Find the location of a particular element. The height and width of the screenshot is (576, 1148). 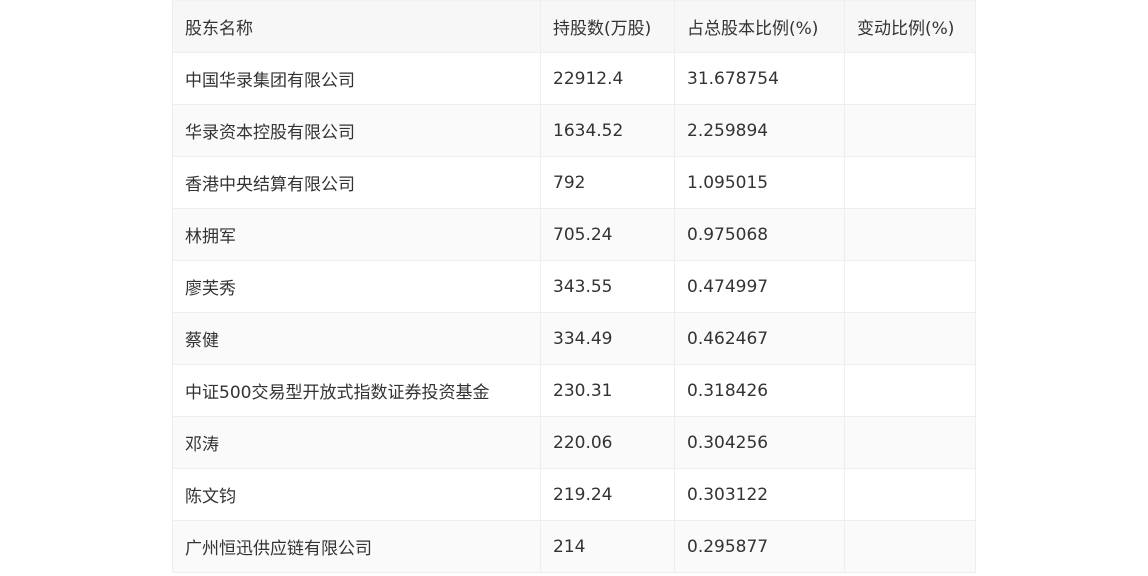

cell-shareholder-name: 邓涛 is located at coordinates (356, 442).